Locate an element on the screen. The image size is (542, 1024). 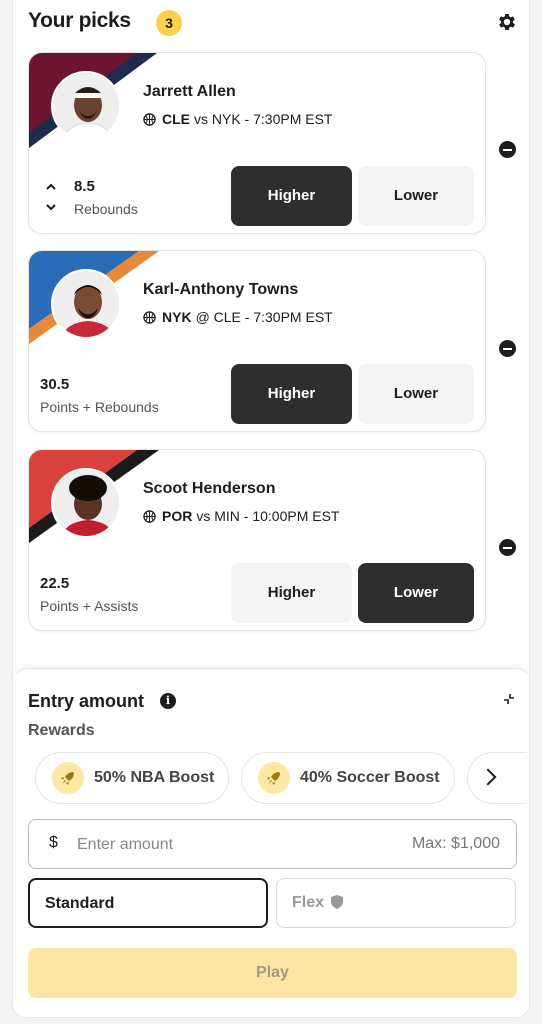
matchup-info: POR vs MIN - 10:00PM EST is located at coordinates (241, 516).